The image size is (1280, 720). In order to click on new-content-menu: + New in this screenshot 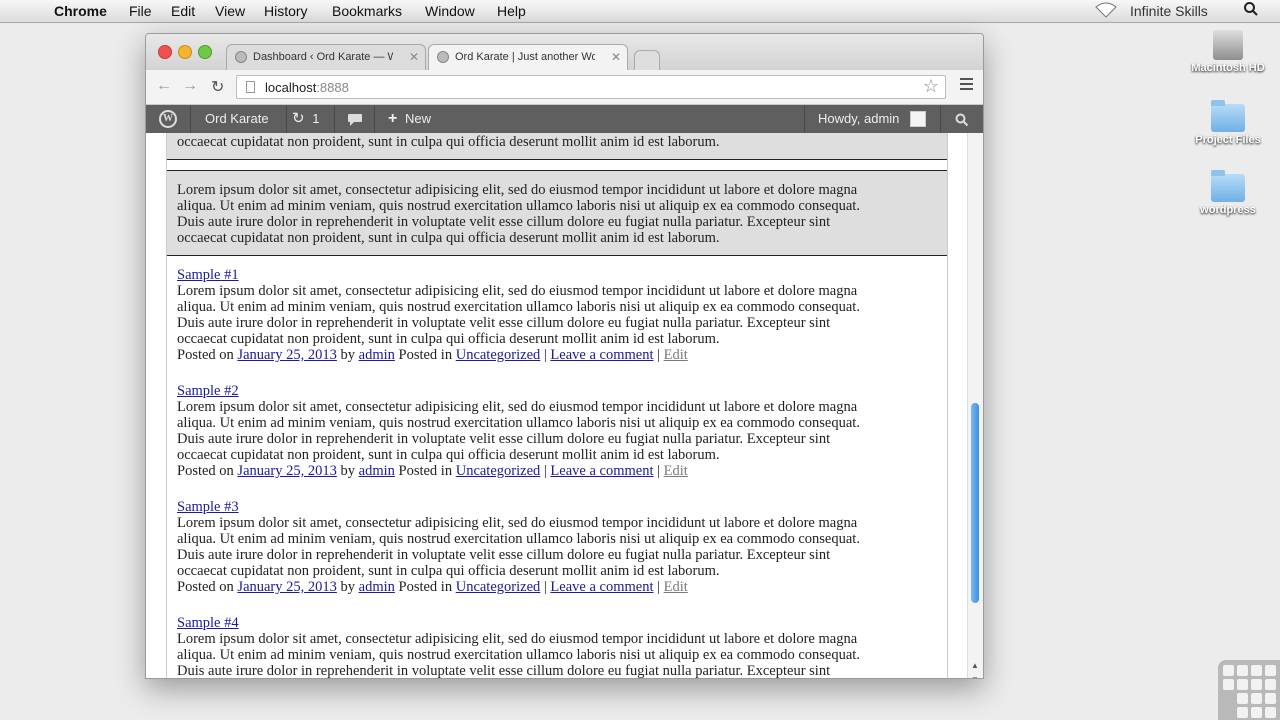, I will do `click(410, 119)`.